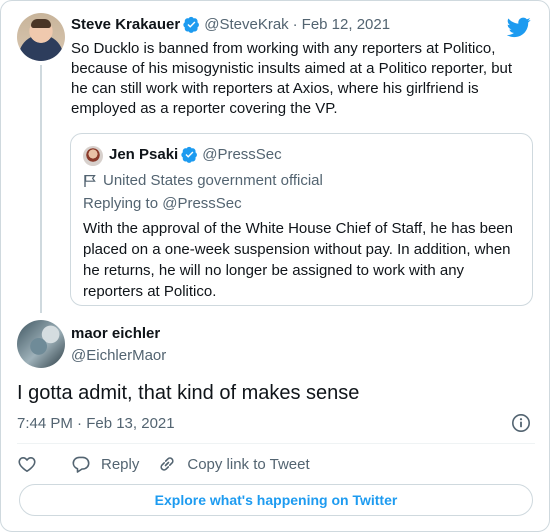 This screenshot has width=550, height=532. What do you see at coordinates (41, 189) in the screenshot?
I see `thread-connector-line` at bounding box center [41, 189].